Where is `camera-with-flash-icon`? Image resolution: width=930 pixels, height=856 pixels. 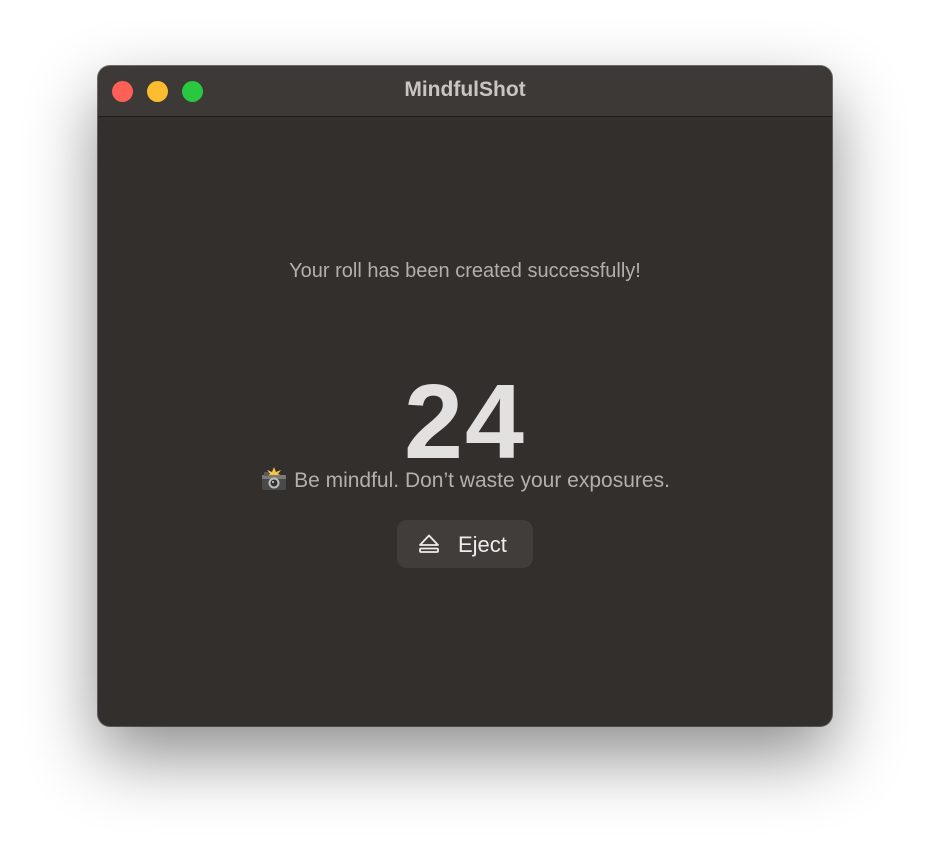 camera-with-flash-icon is located at coordinates (274, 482).